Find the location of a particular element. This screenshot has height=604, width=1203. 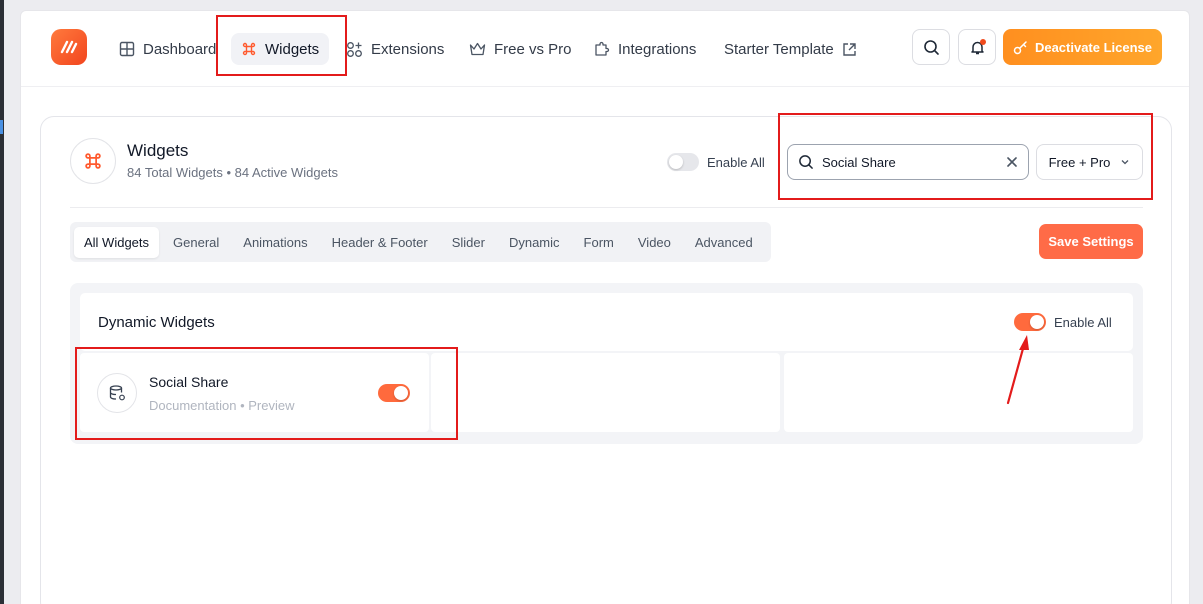

save-settings-button: Save Settings is located at coordinates (1091, 241).